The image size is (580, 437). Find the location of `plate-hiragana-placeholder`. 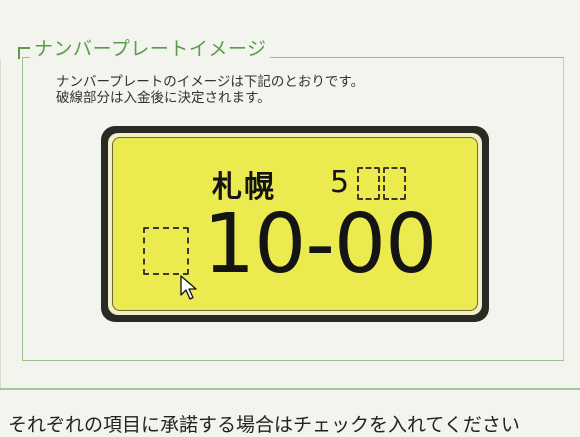

plate-hiragana-placeholder is located at coordinates (166, 251).